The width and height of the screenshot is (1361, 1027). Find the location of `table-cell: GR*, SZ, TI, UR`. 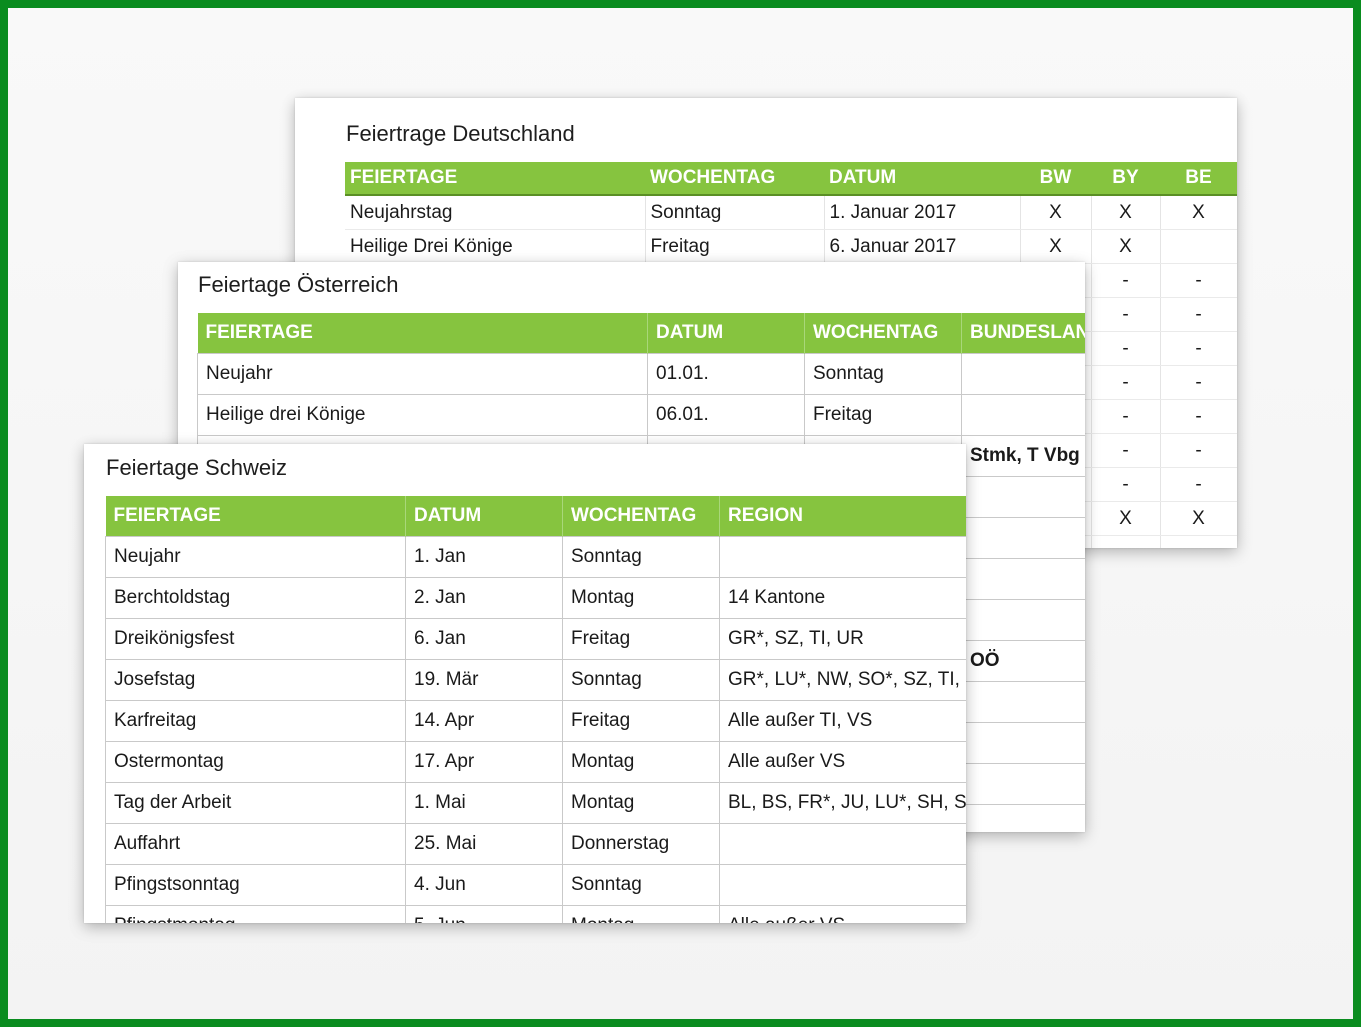

table-cell: GR*, SZ, TI, UR is located at coordinates (842, 639).